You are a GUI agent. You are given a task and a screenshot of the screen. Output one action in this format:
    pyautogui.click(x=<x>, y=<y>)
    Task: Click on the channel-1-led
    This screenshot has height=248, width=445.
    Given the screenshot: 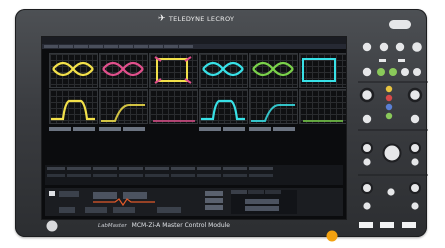 What is the action you would take?
    pyautogui.click(x=389, y=89)
    